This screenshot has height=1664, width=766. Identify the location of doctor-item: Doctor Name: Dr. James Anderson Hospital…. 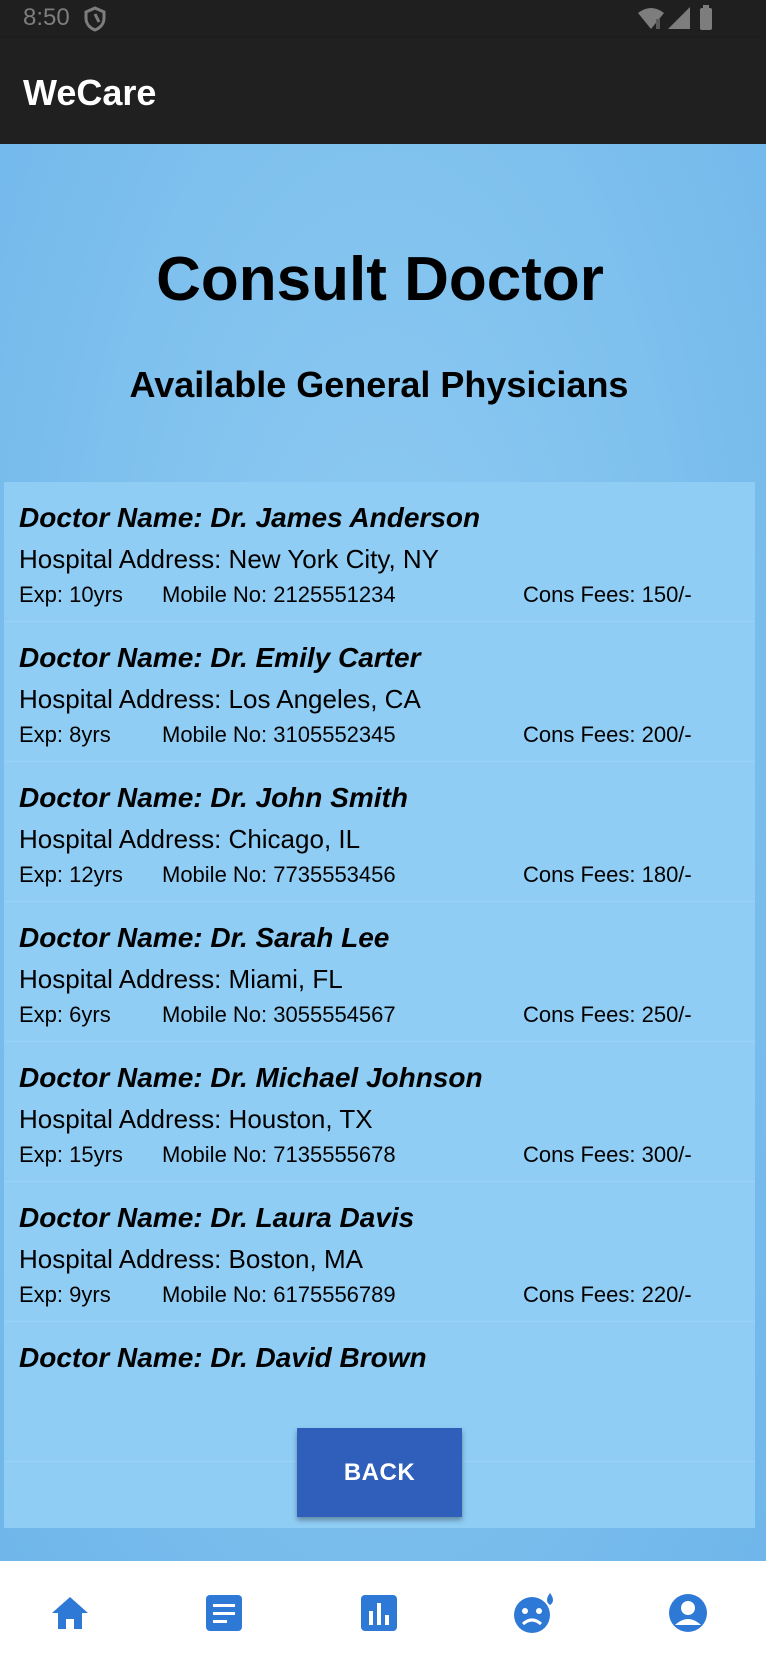
(379, 552).